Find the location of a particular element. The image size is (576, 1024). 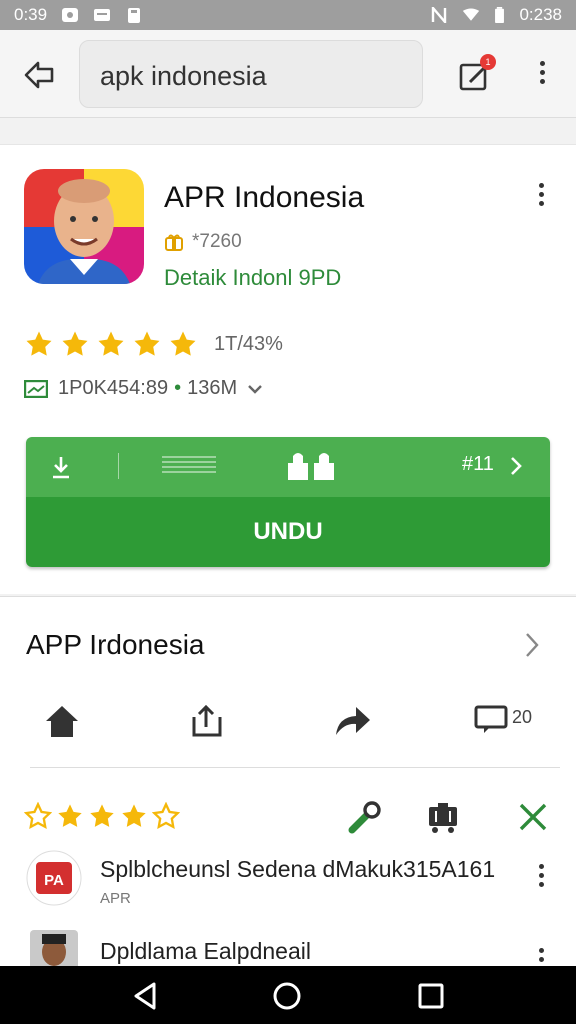

install-button: UNDU is located at coordinates (288, 532).